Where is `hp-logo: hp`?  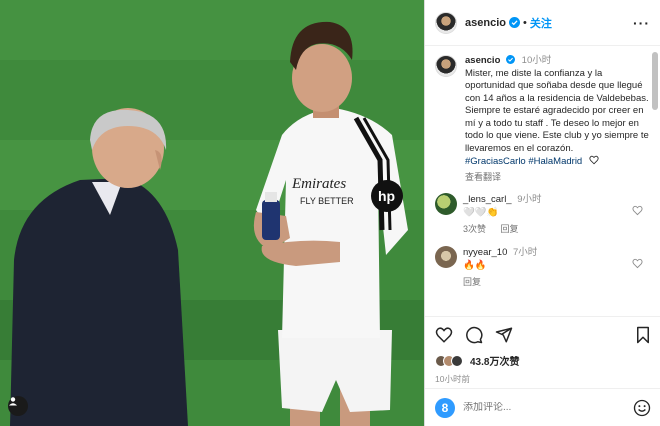
hp-logo: hp is located at coordinates (386, 196).